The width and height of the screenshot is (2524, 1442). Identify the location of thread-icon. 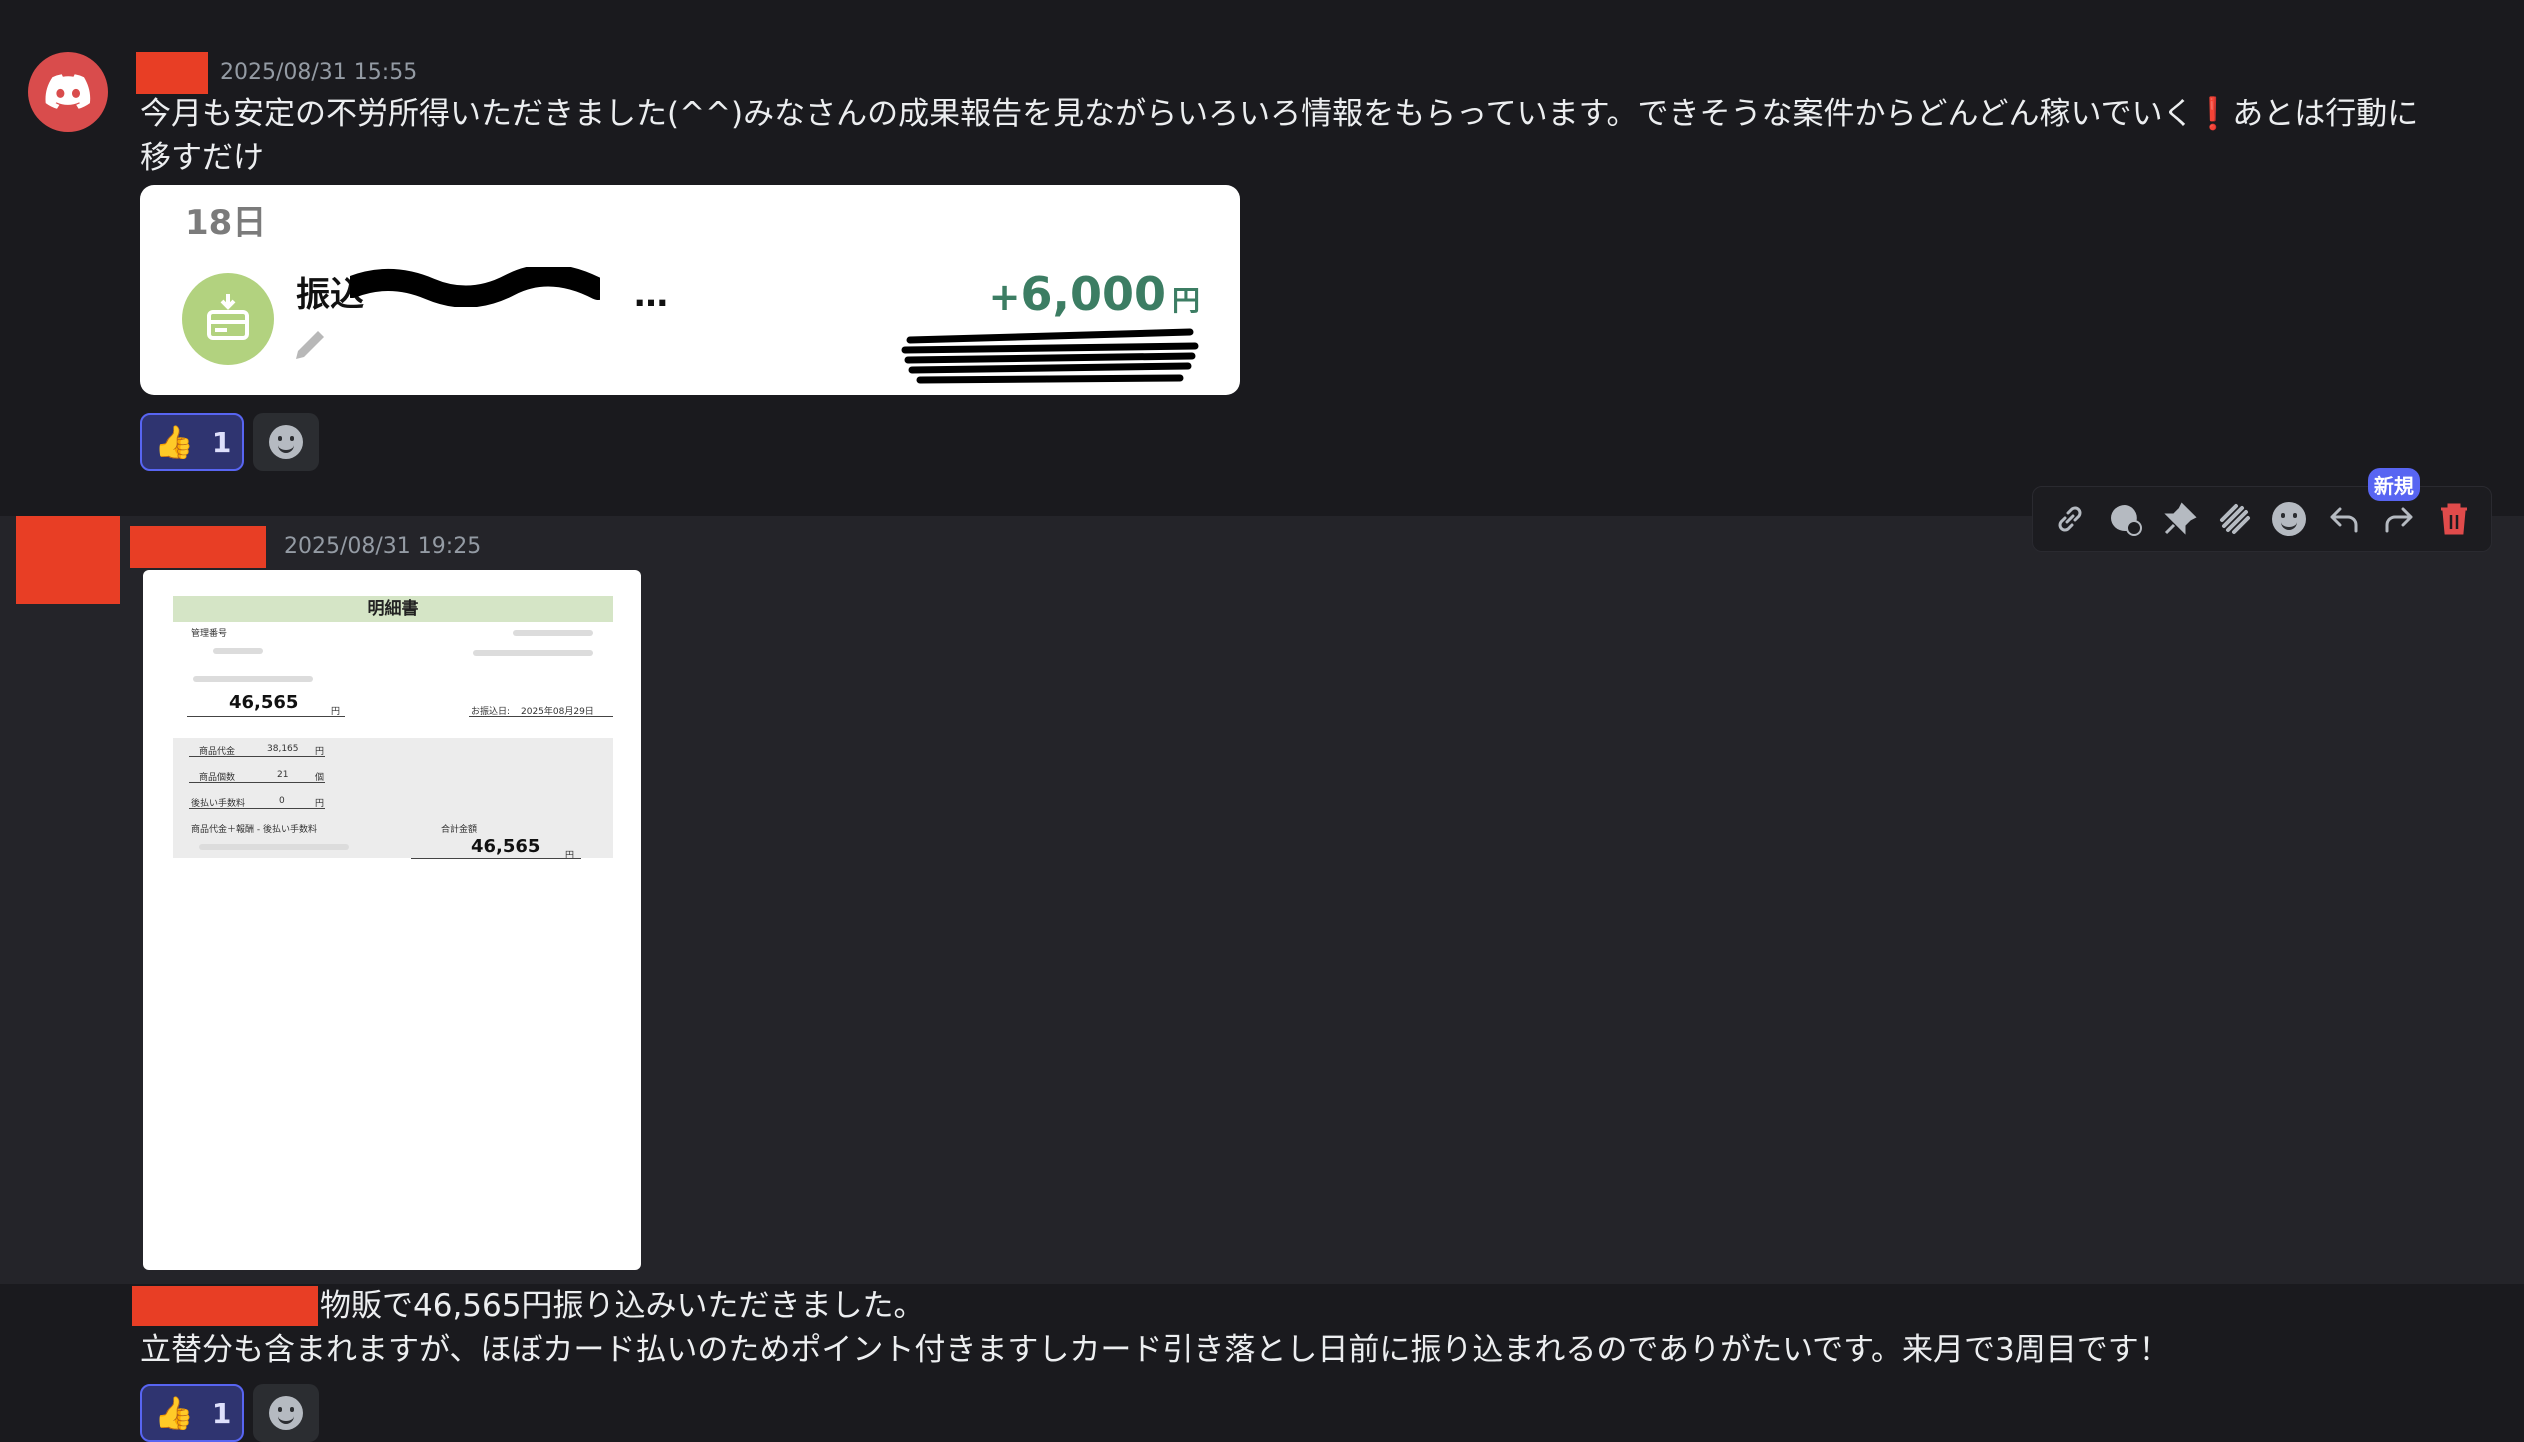
(2127, 520).